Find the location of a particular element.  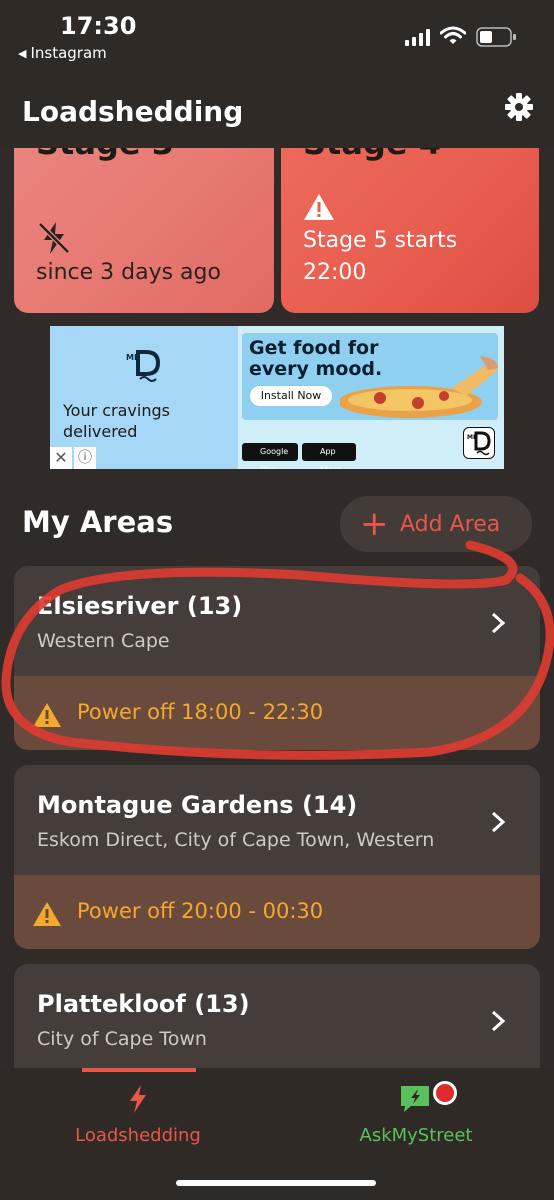

status-time: 17:30 is located at coordinates (98, 26).